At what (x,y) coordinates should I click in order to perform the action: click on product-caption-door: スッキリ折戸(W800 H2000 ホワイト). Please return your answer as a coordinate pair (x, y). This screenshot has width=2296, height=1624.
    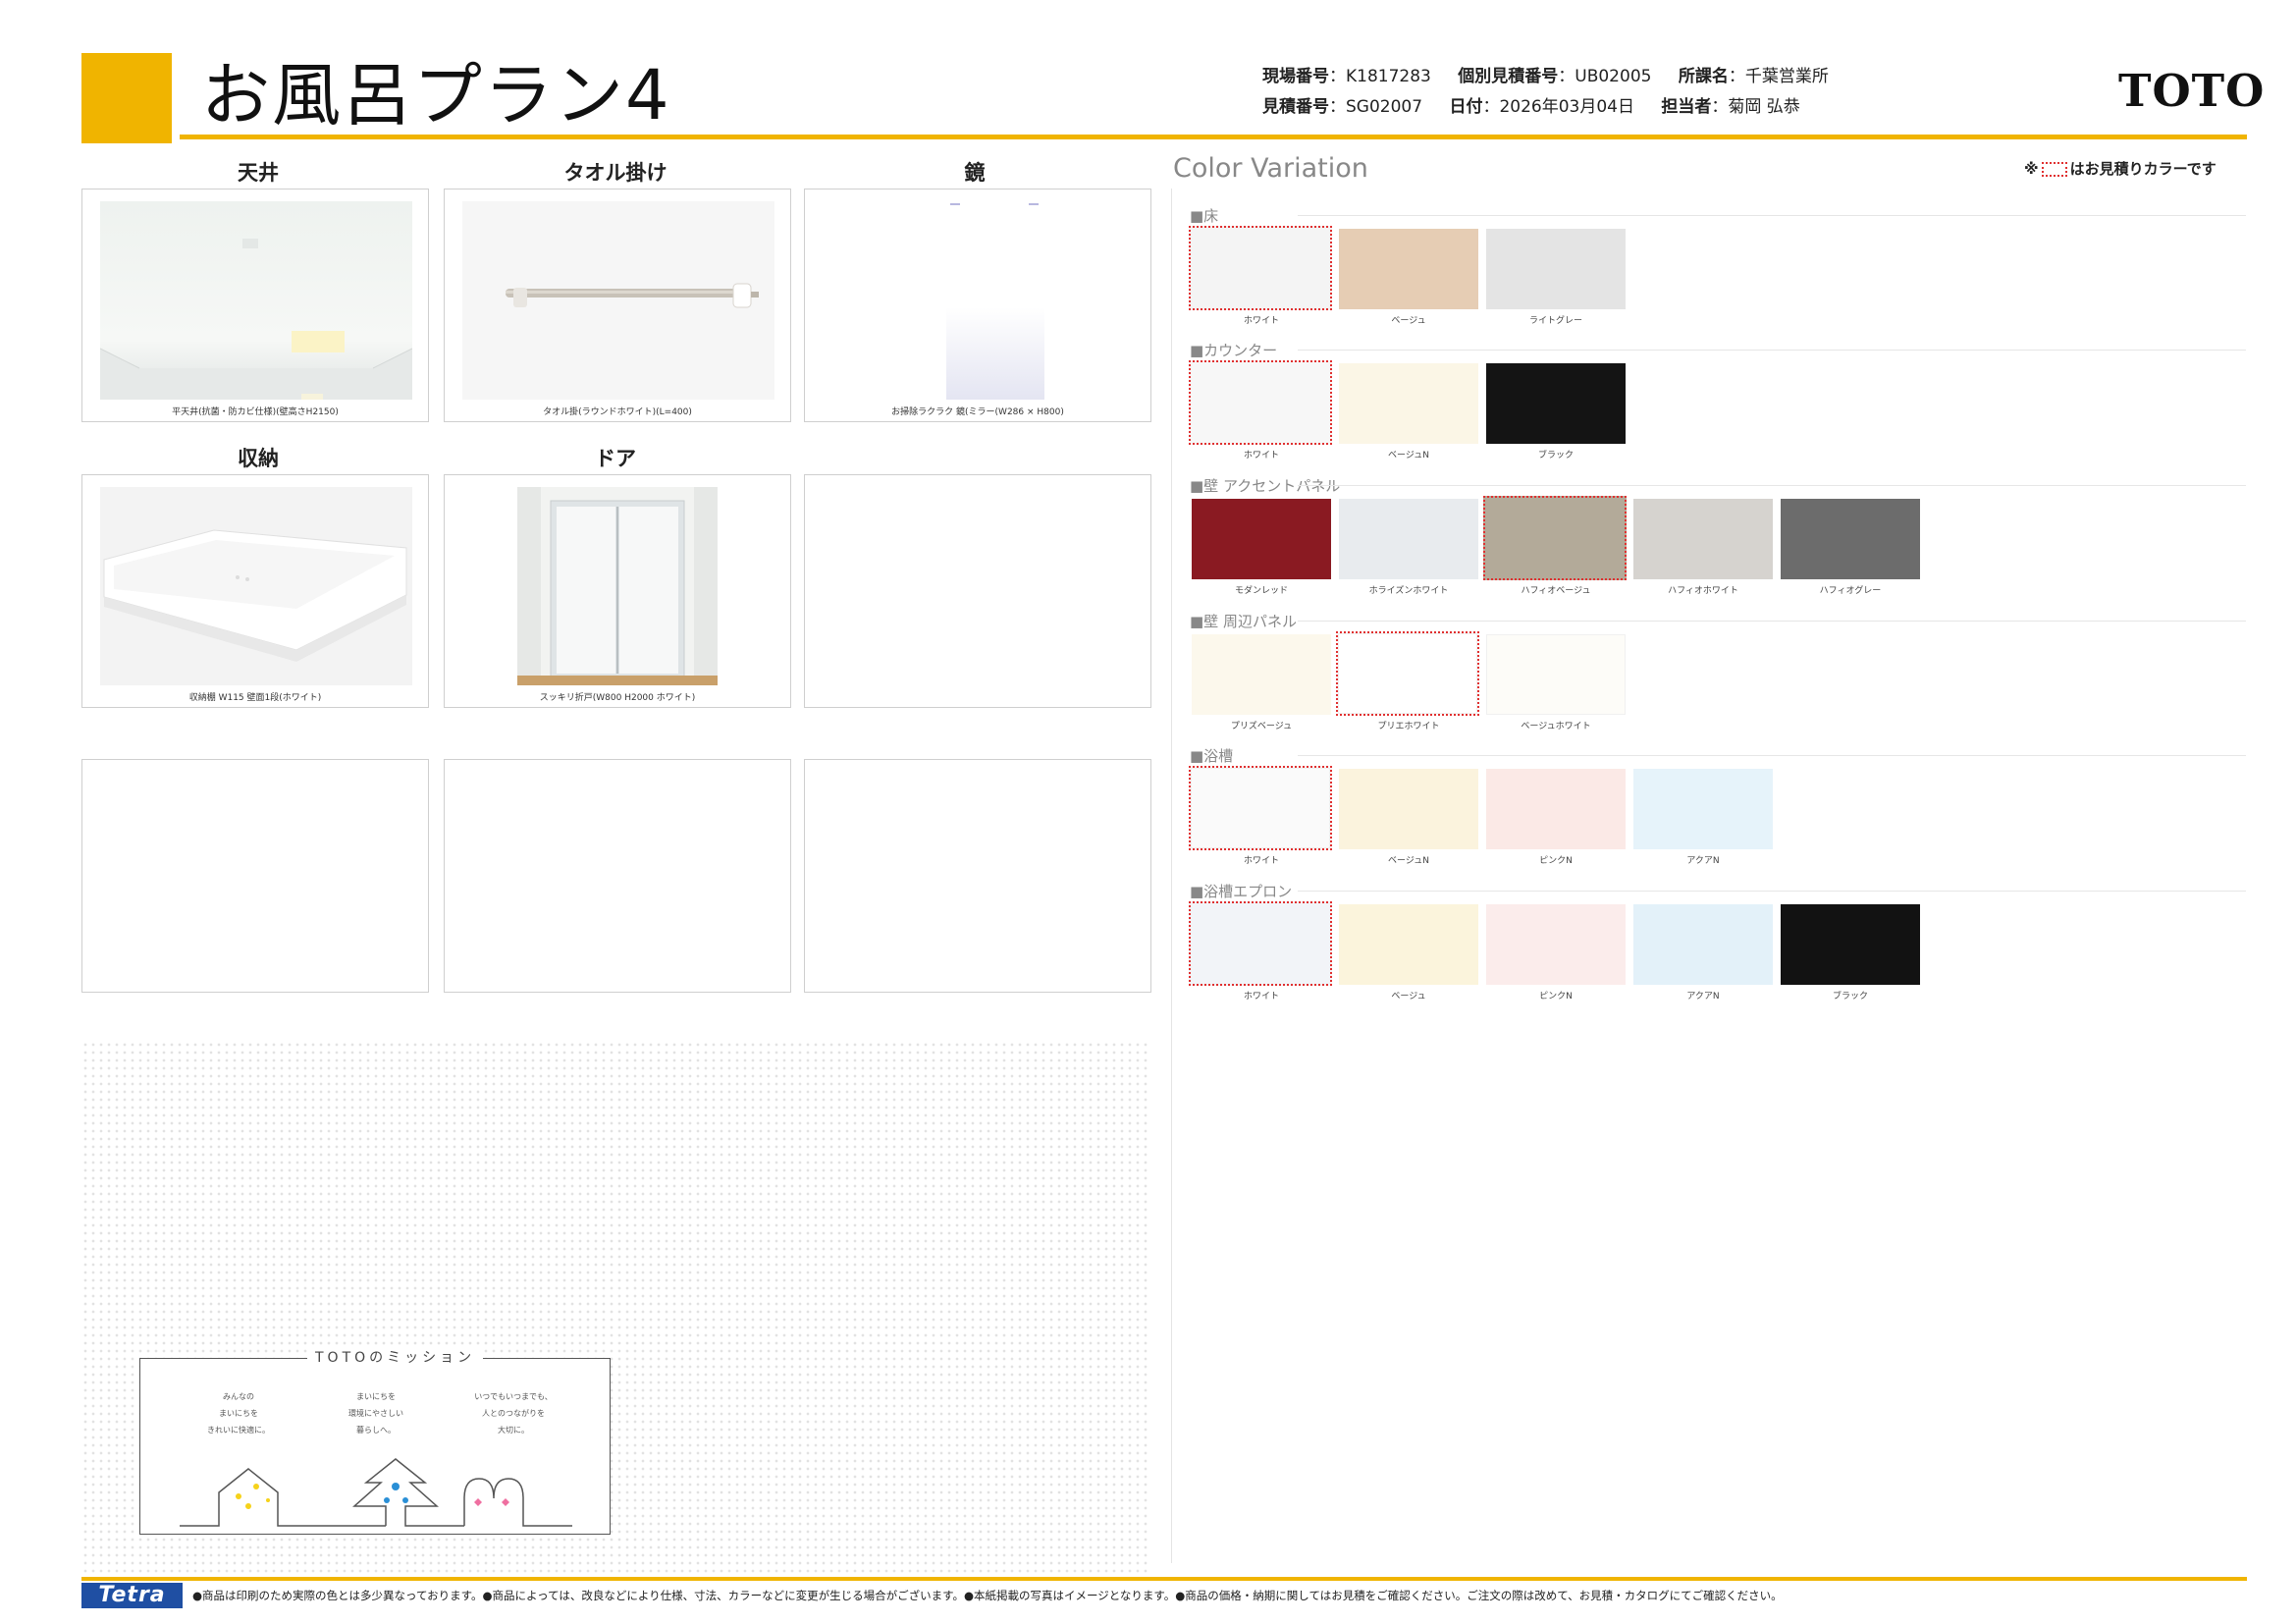
    Looking at the image, I should click on (617, 698).